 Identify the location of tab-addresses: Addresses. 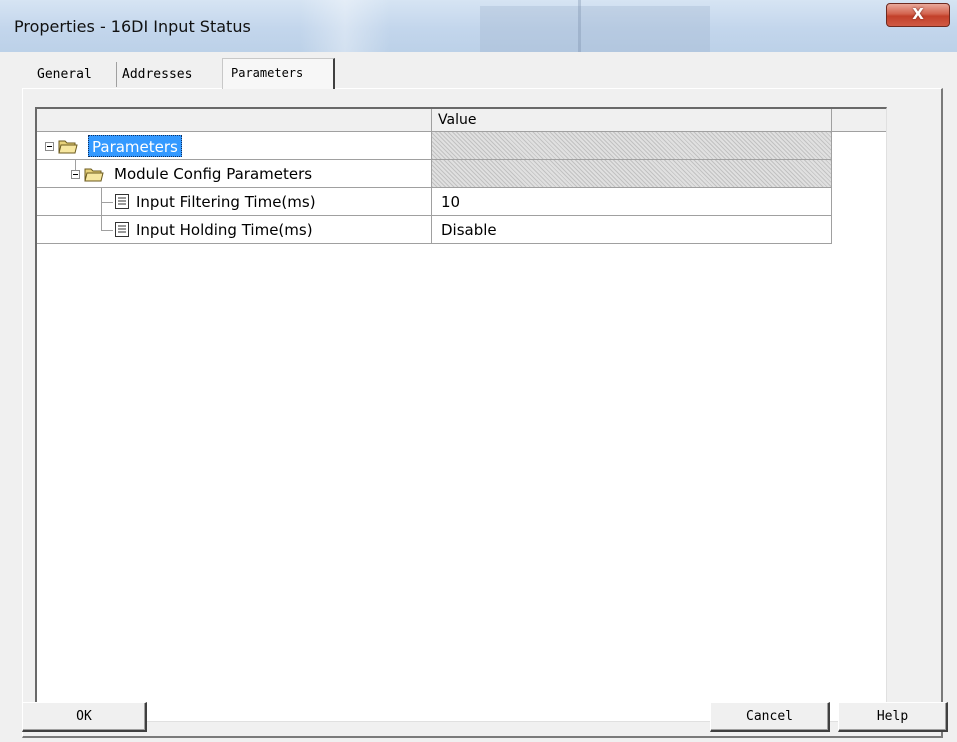
(168, 74).